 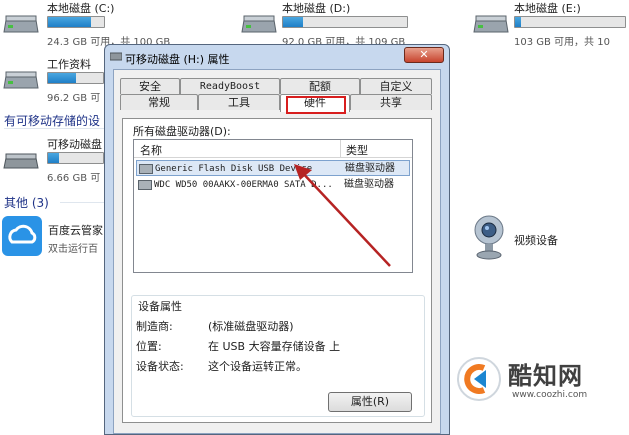 I want to click on prop-value: (标准磁盘驱动器), so click(x=251, y=326).